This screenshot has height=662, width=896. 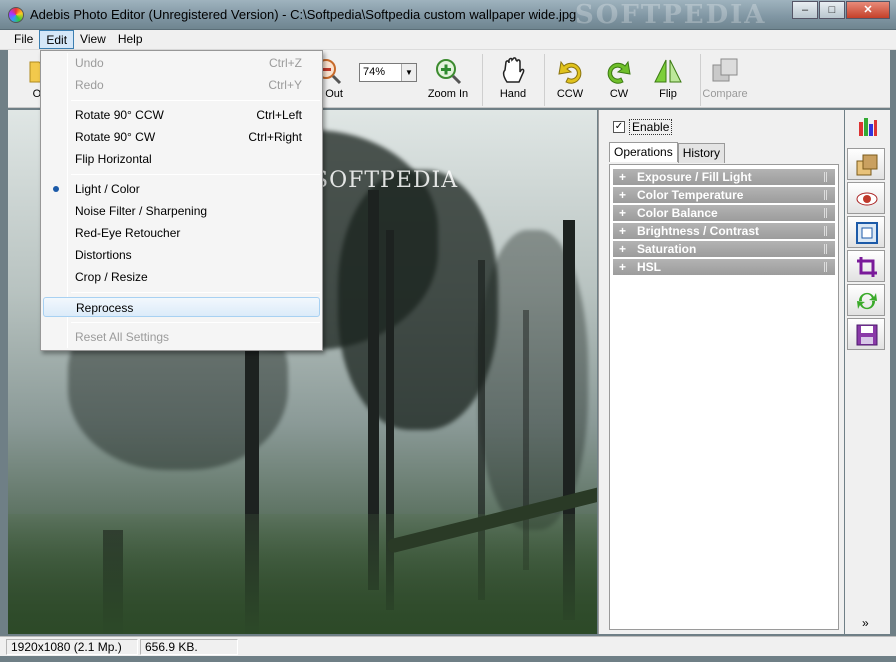 What do you see at coordinates (643, 152) in the screenshot?
I see `tab-operations: Operations` at bounding box center [643, 152].